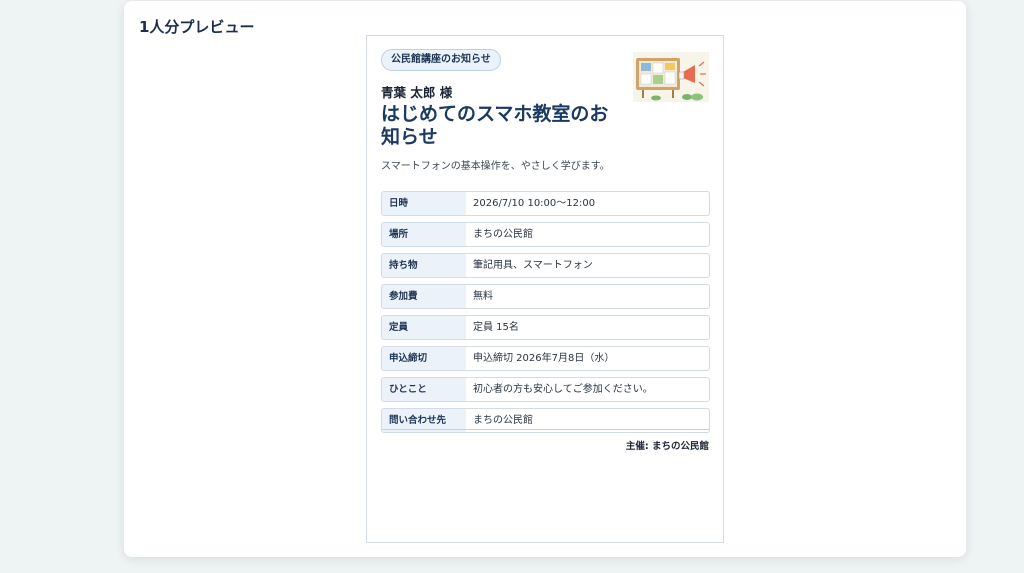  Describe the element at coordinates (495, 125) in the screenshot. I see `notice-title: はじめてのスマホ教室のお知らせ` at that location.